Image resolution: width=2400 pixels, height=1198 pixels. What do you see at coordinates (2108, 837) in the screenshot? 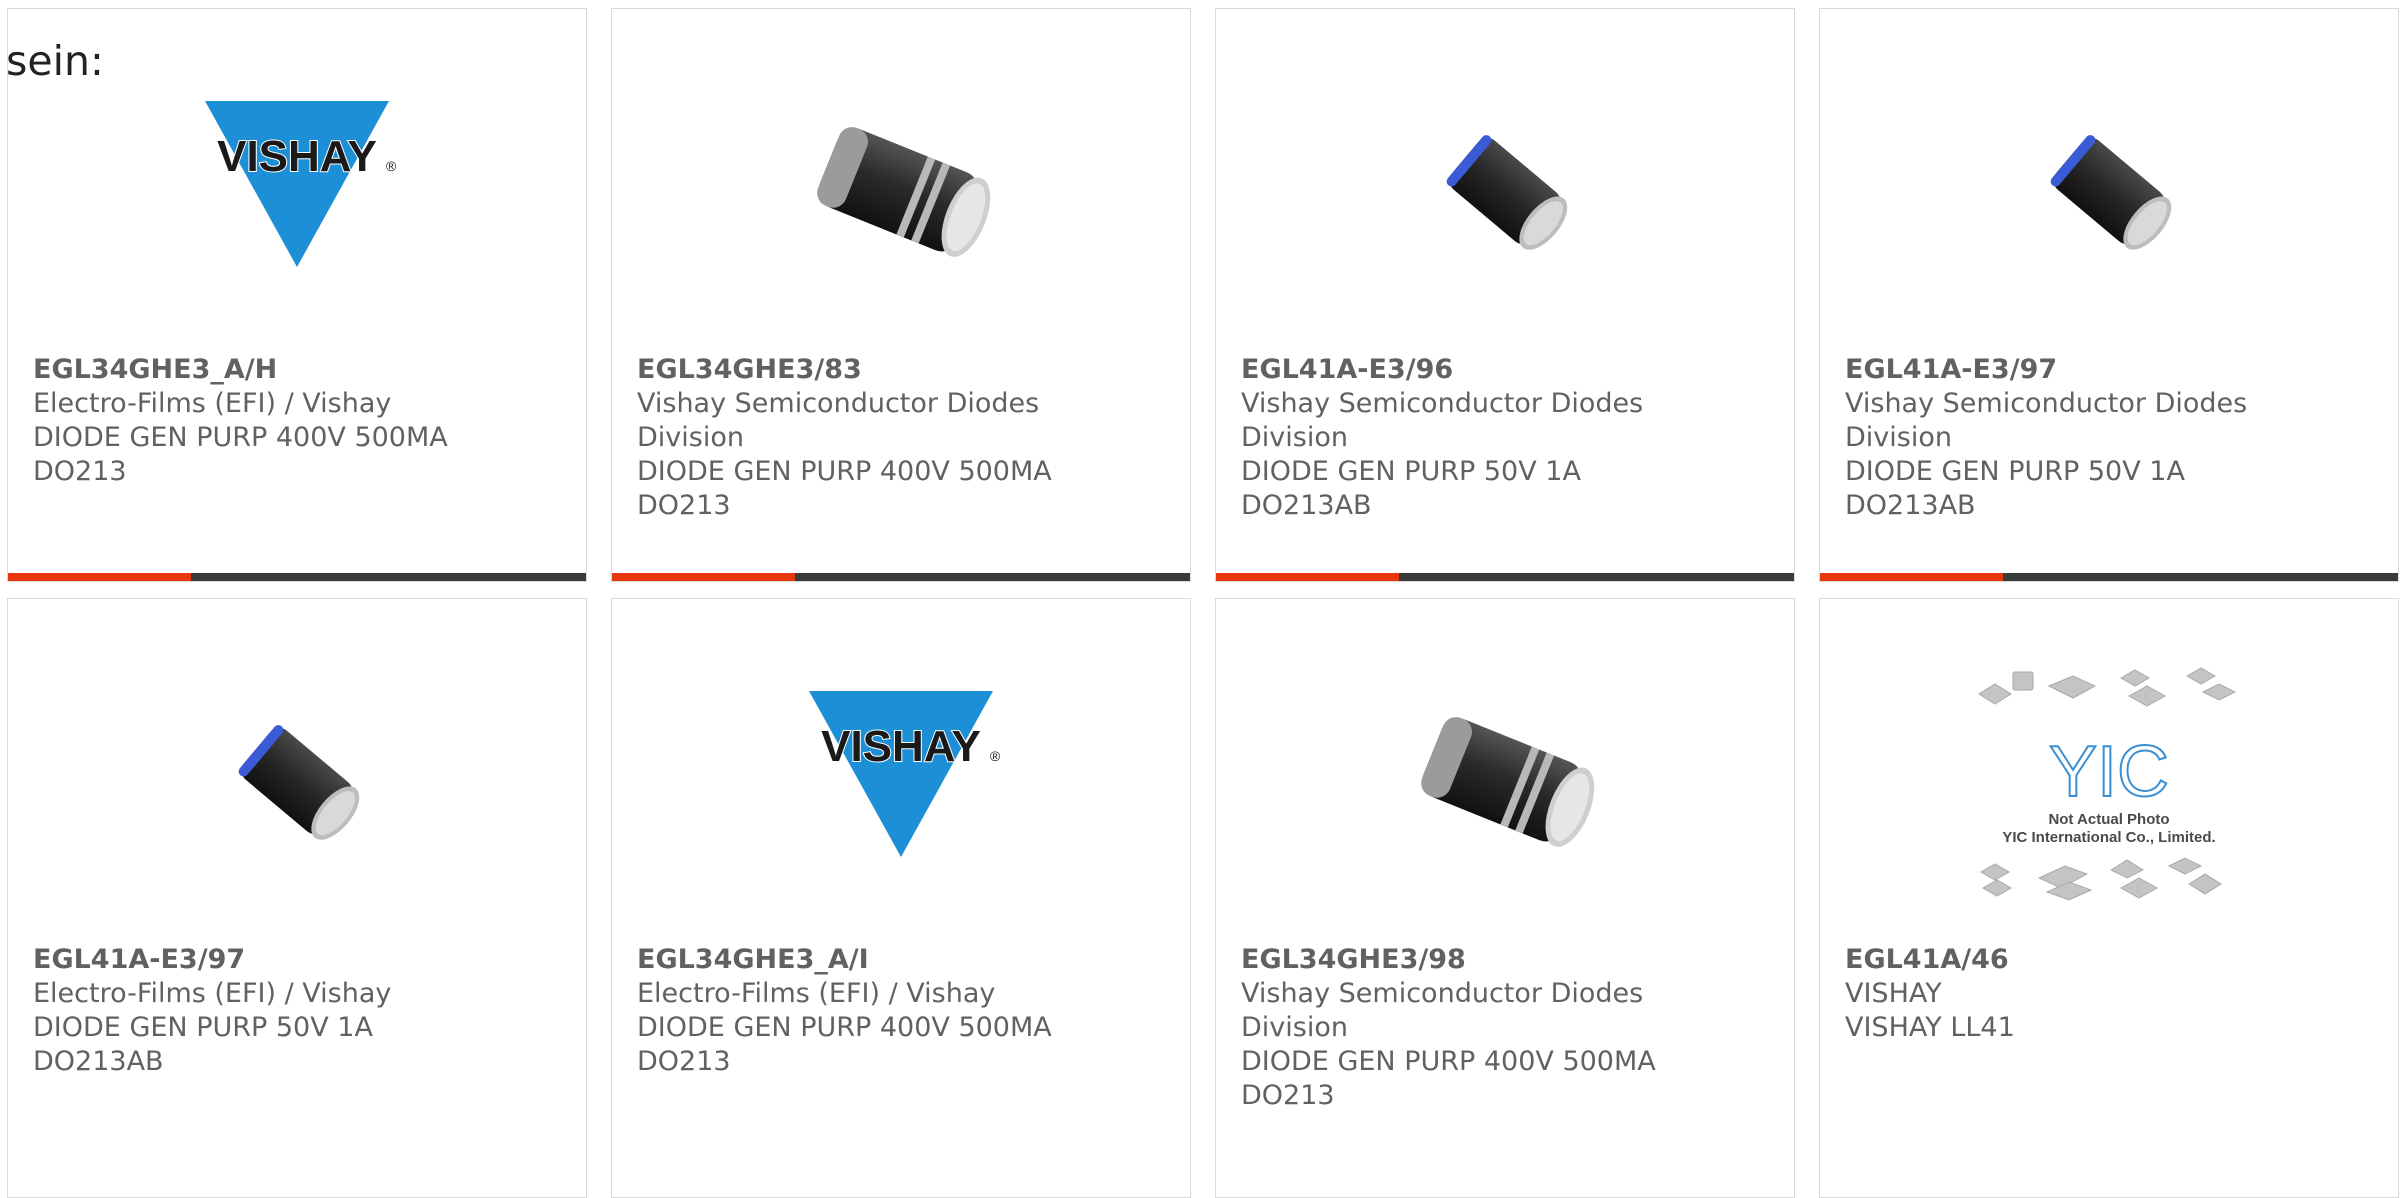
I see `svg-text:YIC International Co., Limited: YIC International Co., Limited.` at bounding box center [2108, 837].